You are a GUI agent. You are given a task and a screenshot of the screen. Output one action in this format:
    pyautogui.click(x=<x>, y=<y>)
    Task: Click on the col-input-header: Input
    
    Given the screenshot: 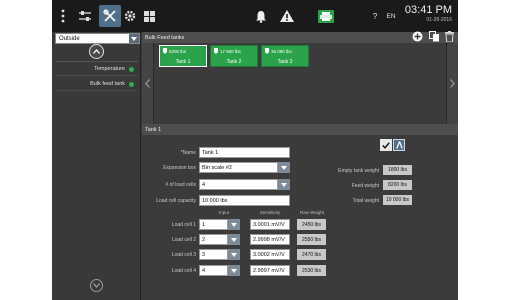 What is the action you would take?
    pyautogui.click(x=223, y=212)
    